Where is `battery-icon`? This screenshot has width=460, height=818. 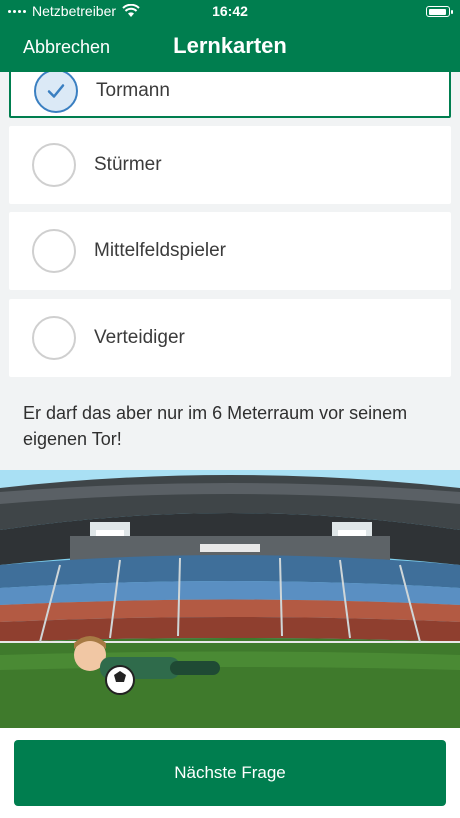
battery-icon is located at coordinates (439, 11).